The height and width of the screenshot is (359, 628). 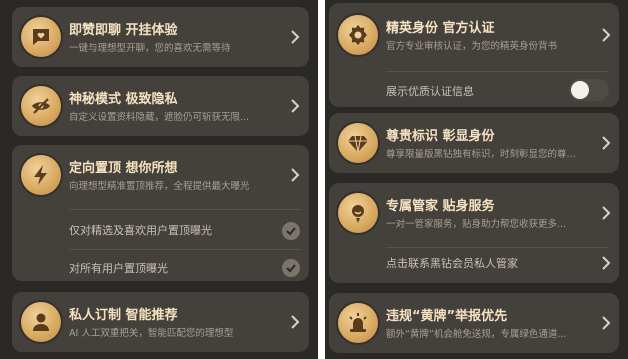 What do you see at coordinates (140, 230) in the screenshot?
I see `option-label: 仅对精选及喜欢用户置顶曝光` at bounding box center [140, 230].